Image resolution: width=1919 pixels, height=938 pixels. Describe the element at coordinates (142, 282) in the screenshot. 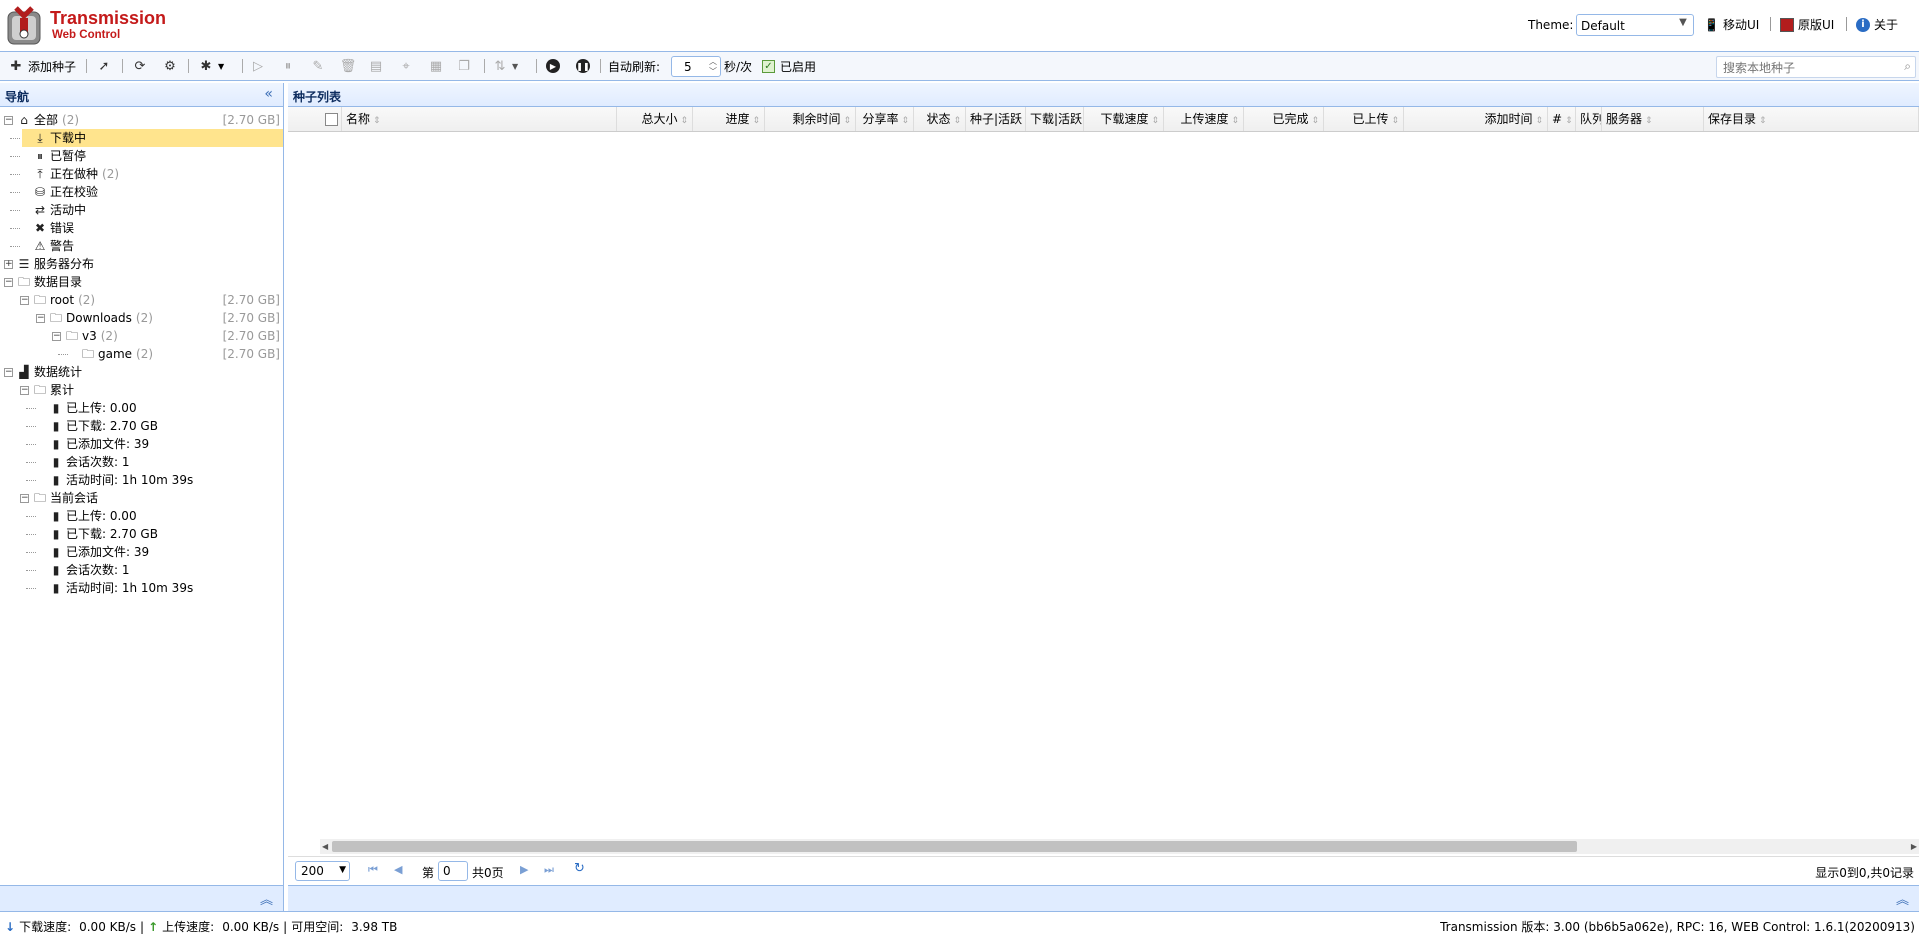

I see `nav-item: − 🗀 数据目录` at that location.